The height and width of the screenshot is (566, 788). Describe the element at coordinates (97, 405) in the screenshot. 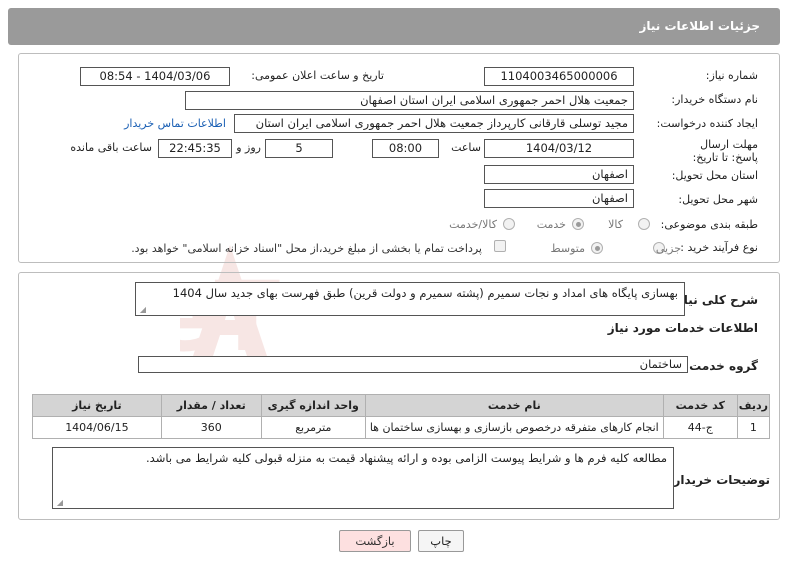

I see `col-header-need-date: تاریخ نیاز` at that location.